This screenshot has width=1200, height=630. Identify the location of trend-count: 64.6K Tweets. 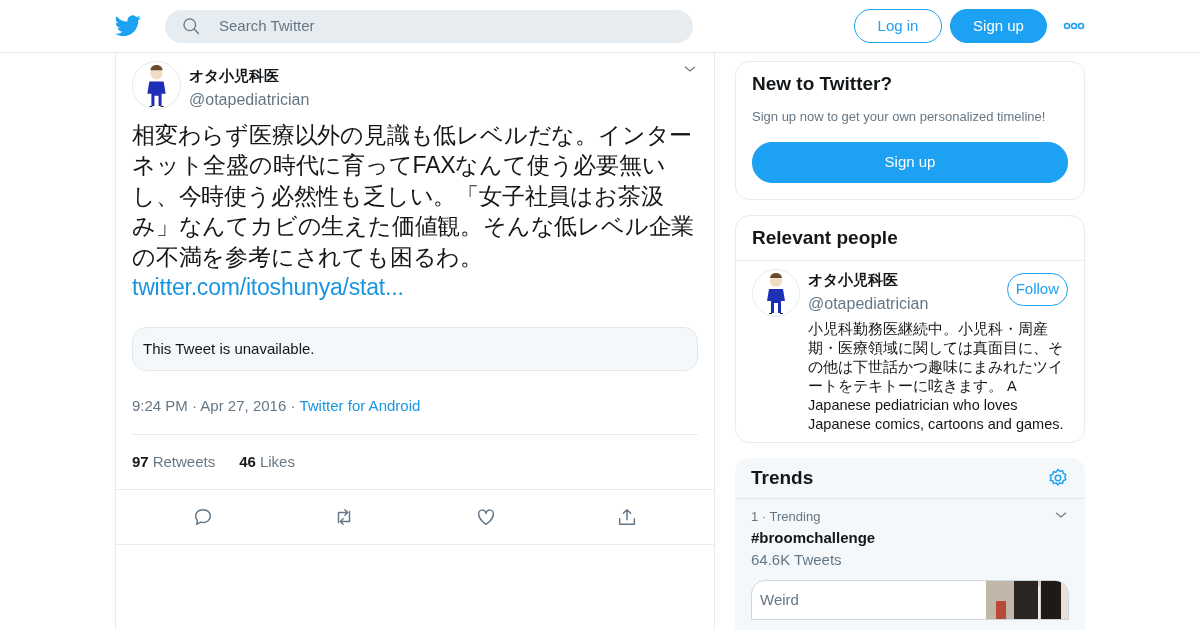
(797, 560).